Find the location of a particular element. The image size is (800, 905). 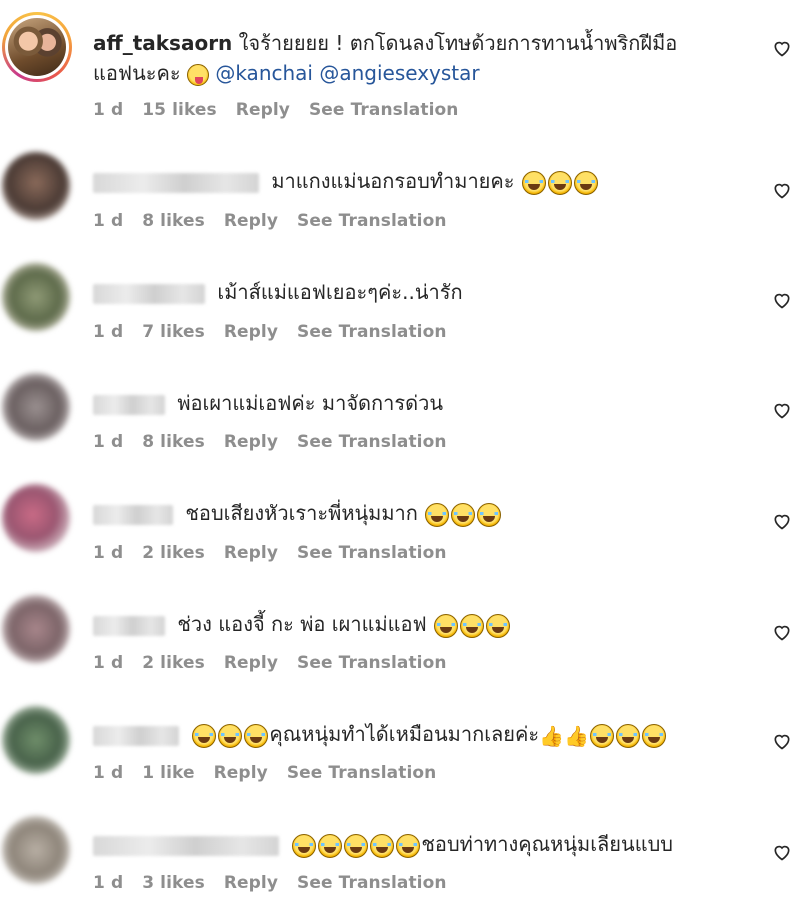

comment-body: เม้าส์แม่แอฟเยอะๆค่ะ..น่ารัก is located at coordinates (278, 292).